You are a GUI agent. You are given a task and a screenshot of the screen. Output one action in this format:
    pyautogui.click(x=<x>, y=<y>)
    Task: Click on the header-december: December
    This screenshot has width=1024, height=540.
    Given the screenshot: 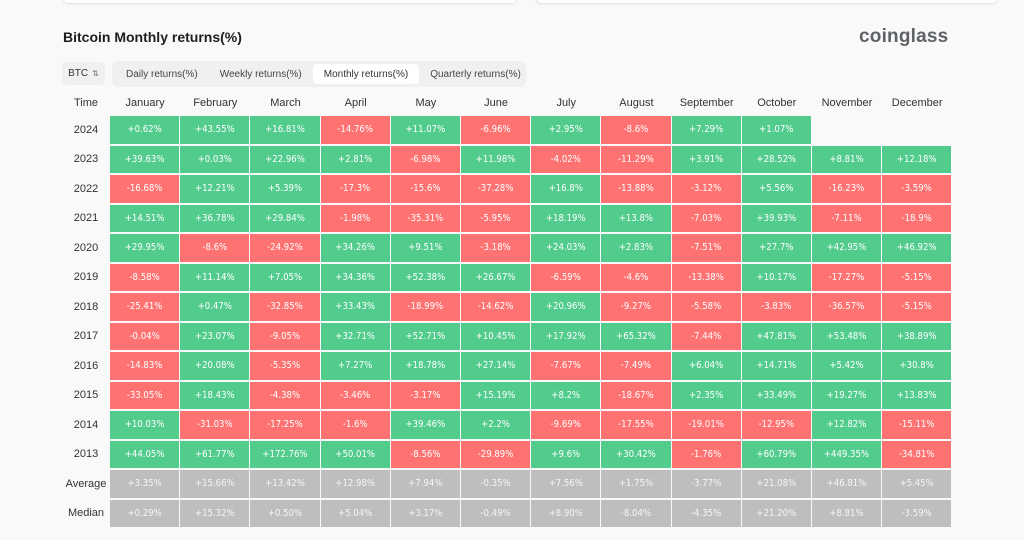 What is the action you would take?
    pyautogui.click(x=917, y=102)
    